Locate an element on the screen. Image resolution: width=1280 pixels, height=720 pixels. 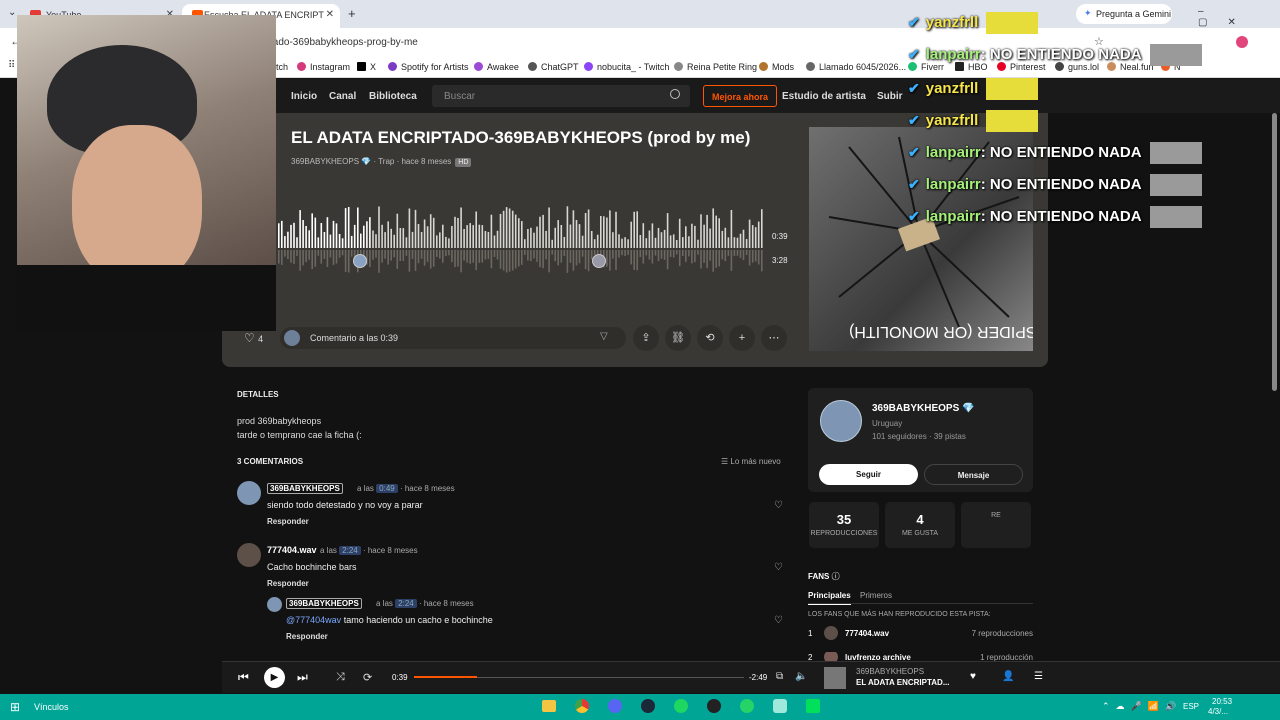
comment-input: Comentario a las 0:39 is located at coordinates (453, 338).